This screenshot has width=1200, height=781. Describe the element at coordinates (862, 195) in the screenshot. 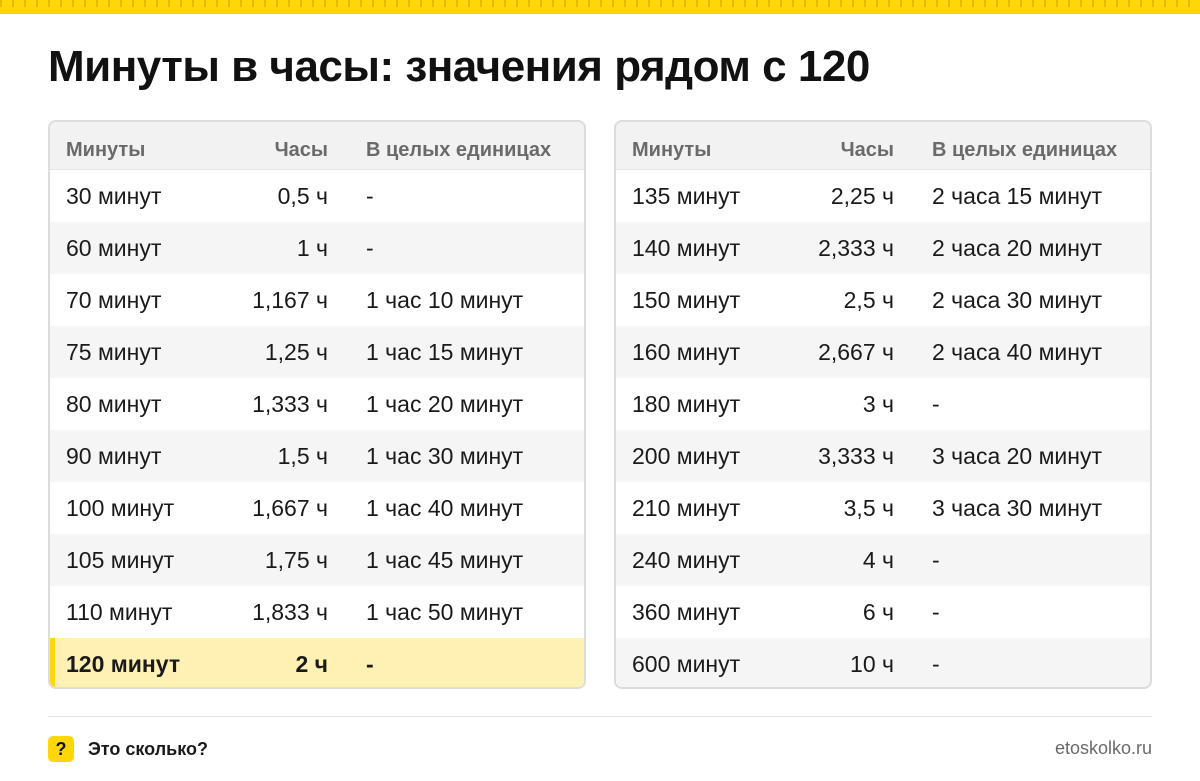

I see `cell-hours: 2,25 ч` at that location.